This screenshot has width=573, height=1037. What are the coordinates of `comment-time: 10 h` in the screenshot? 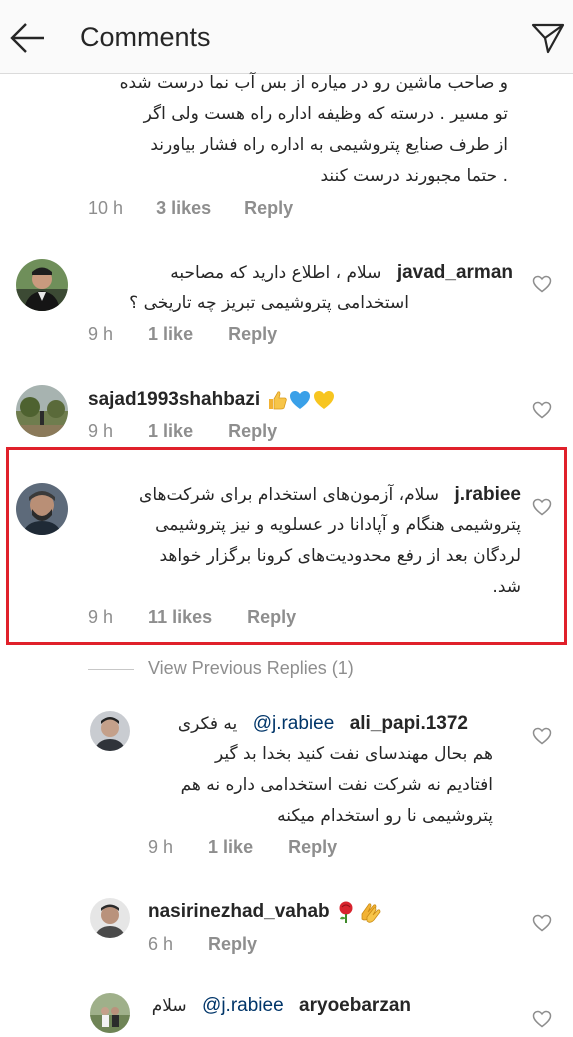 It's located at (106, 208).